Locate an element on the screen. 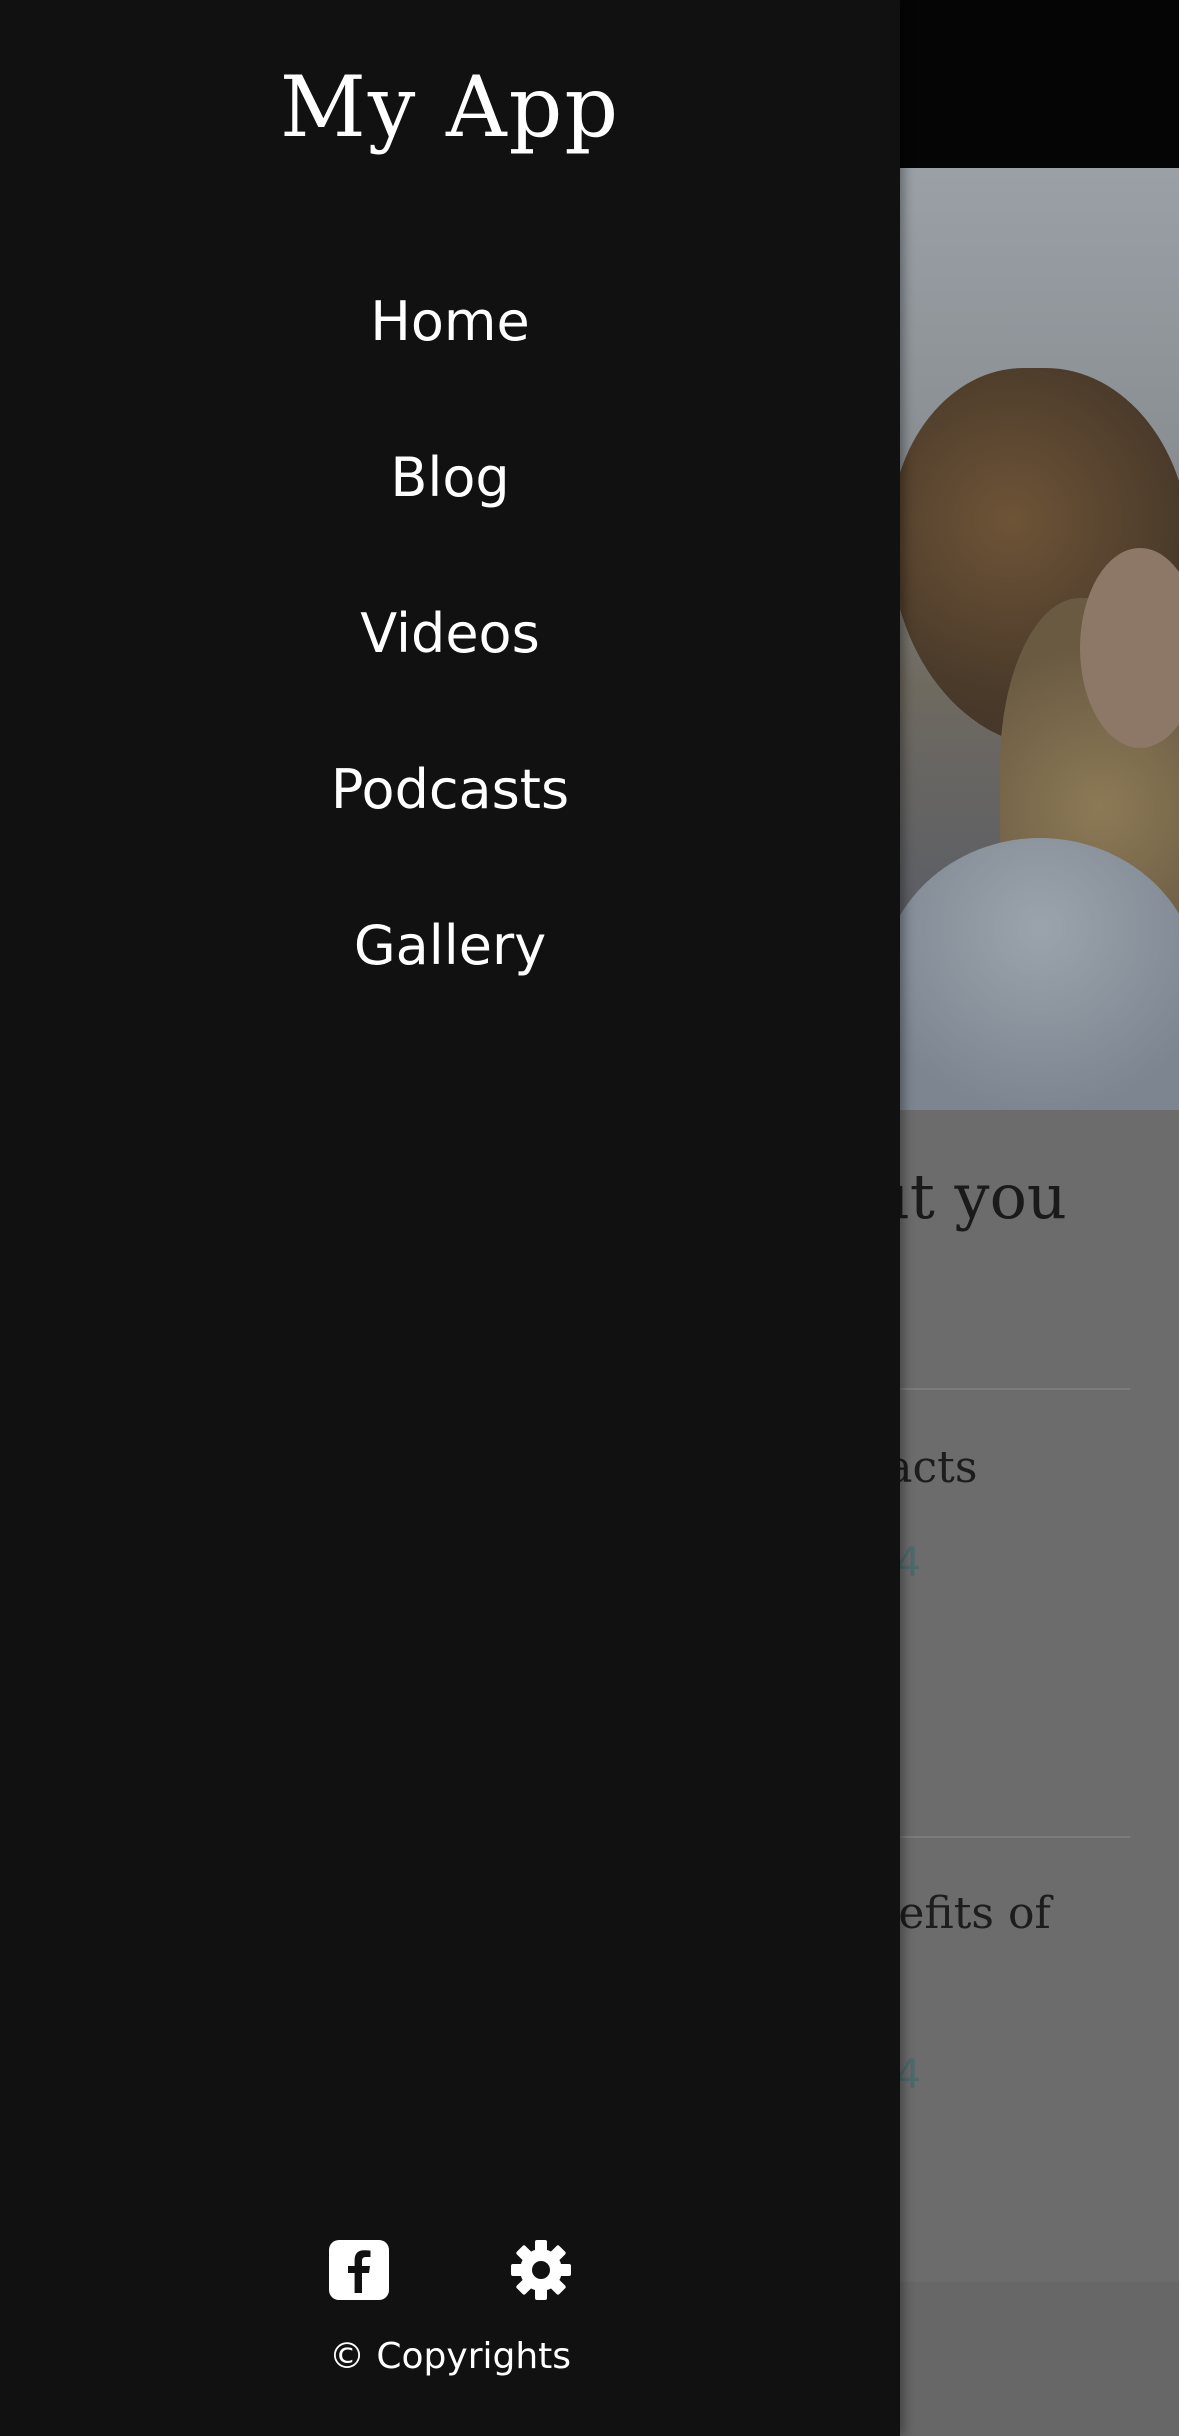  facebook-icon is located at coordinates (359, 2270).